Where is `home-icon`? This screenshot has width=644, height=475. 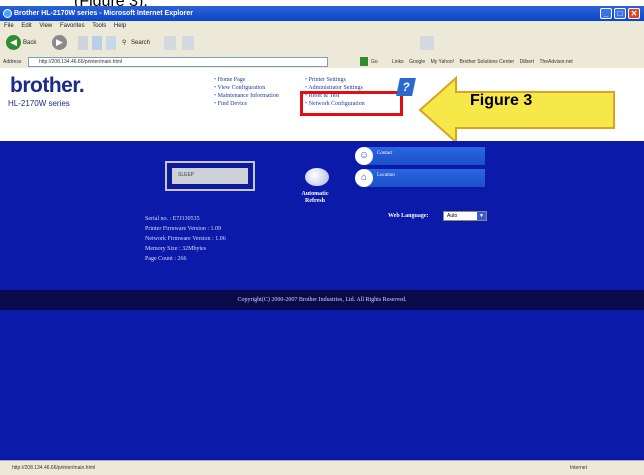
home-icon is located at coordinates (111, 43).